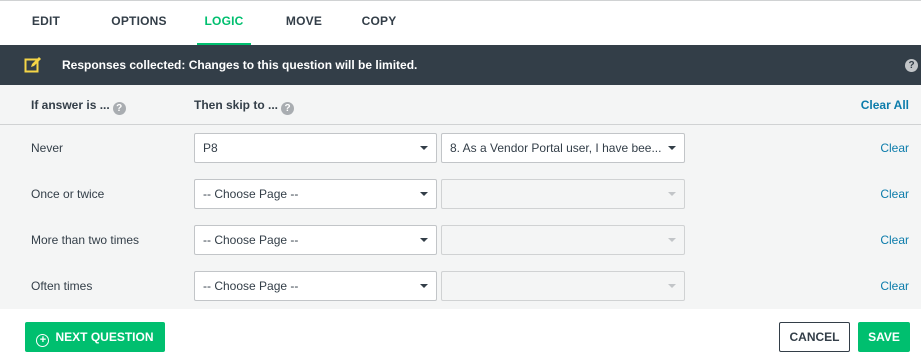 This screenshot has height=364, width=921. I want to click on if-answer-header: If answer is ...?, so click(78, 105).